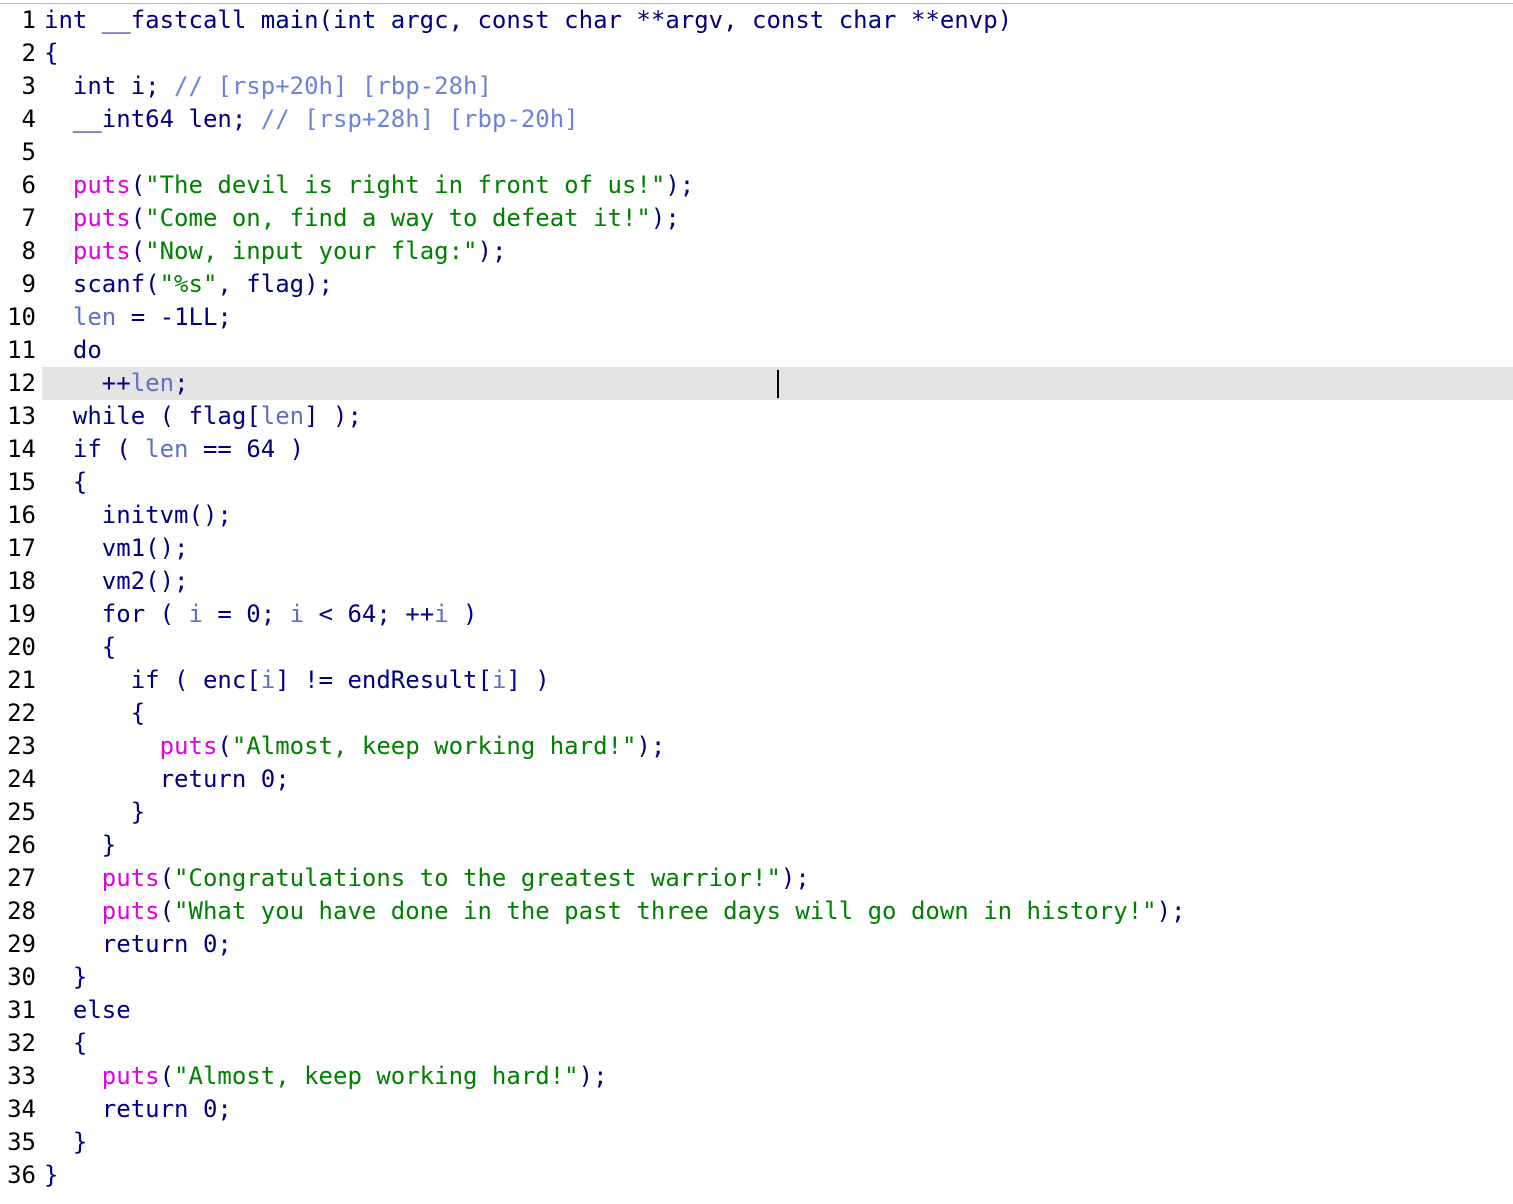  Describe the element at coordinates (21, 515) in the screenshot. I see `line-number: 16` at that location.